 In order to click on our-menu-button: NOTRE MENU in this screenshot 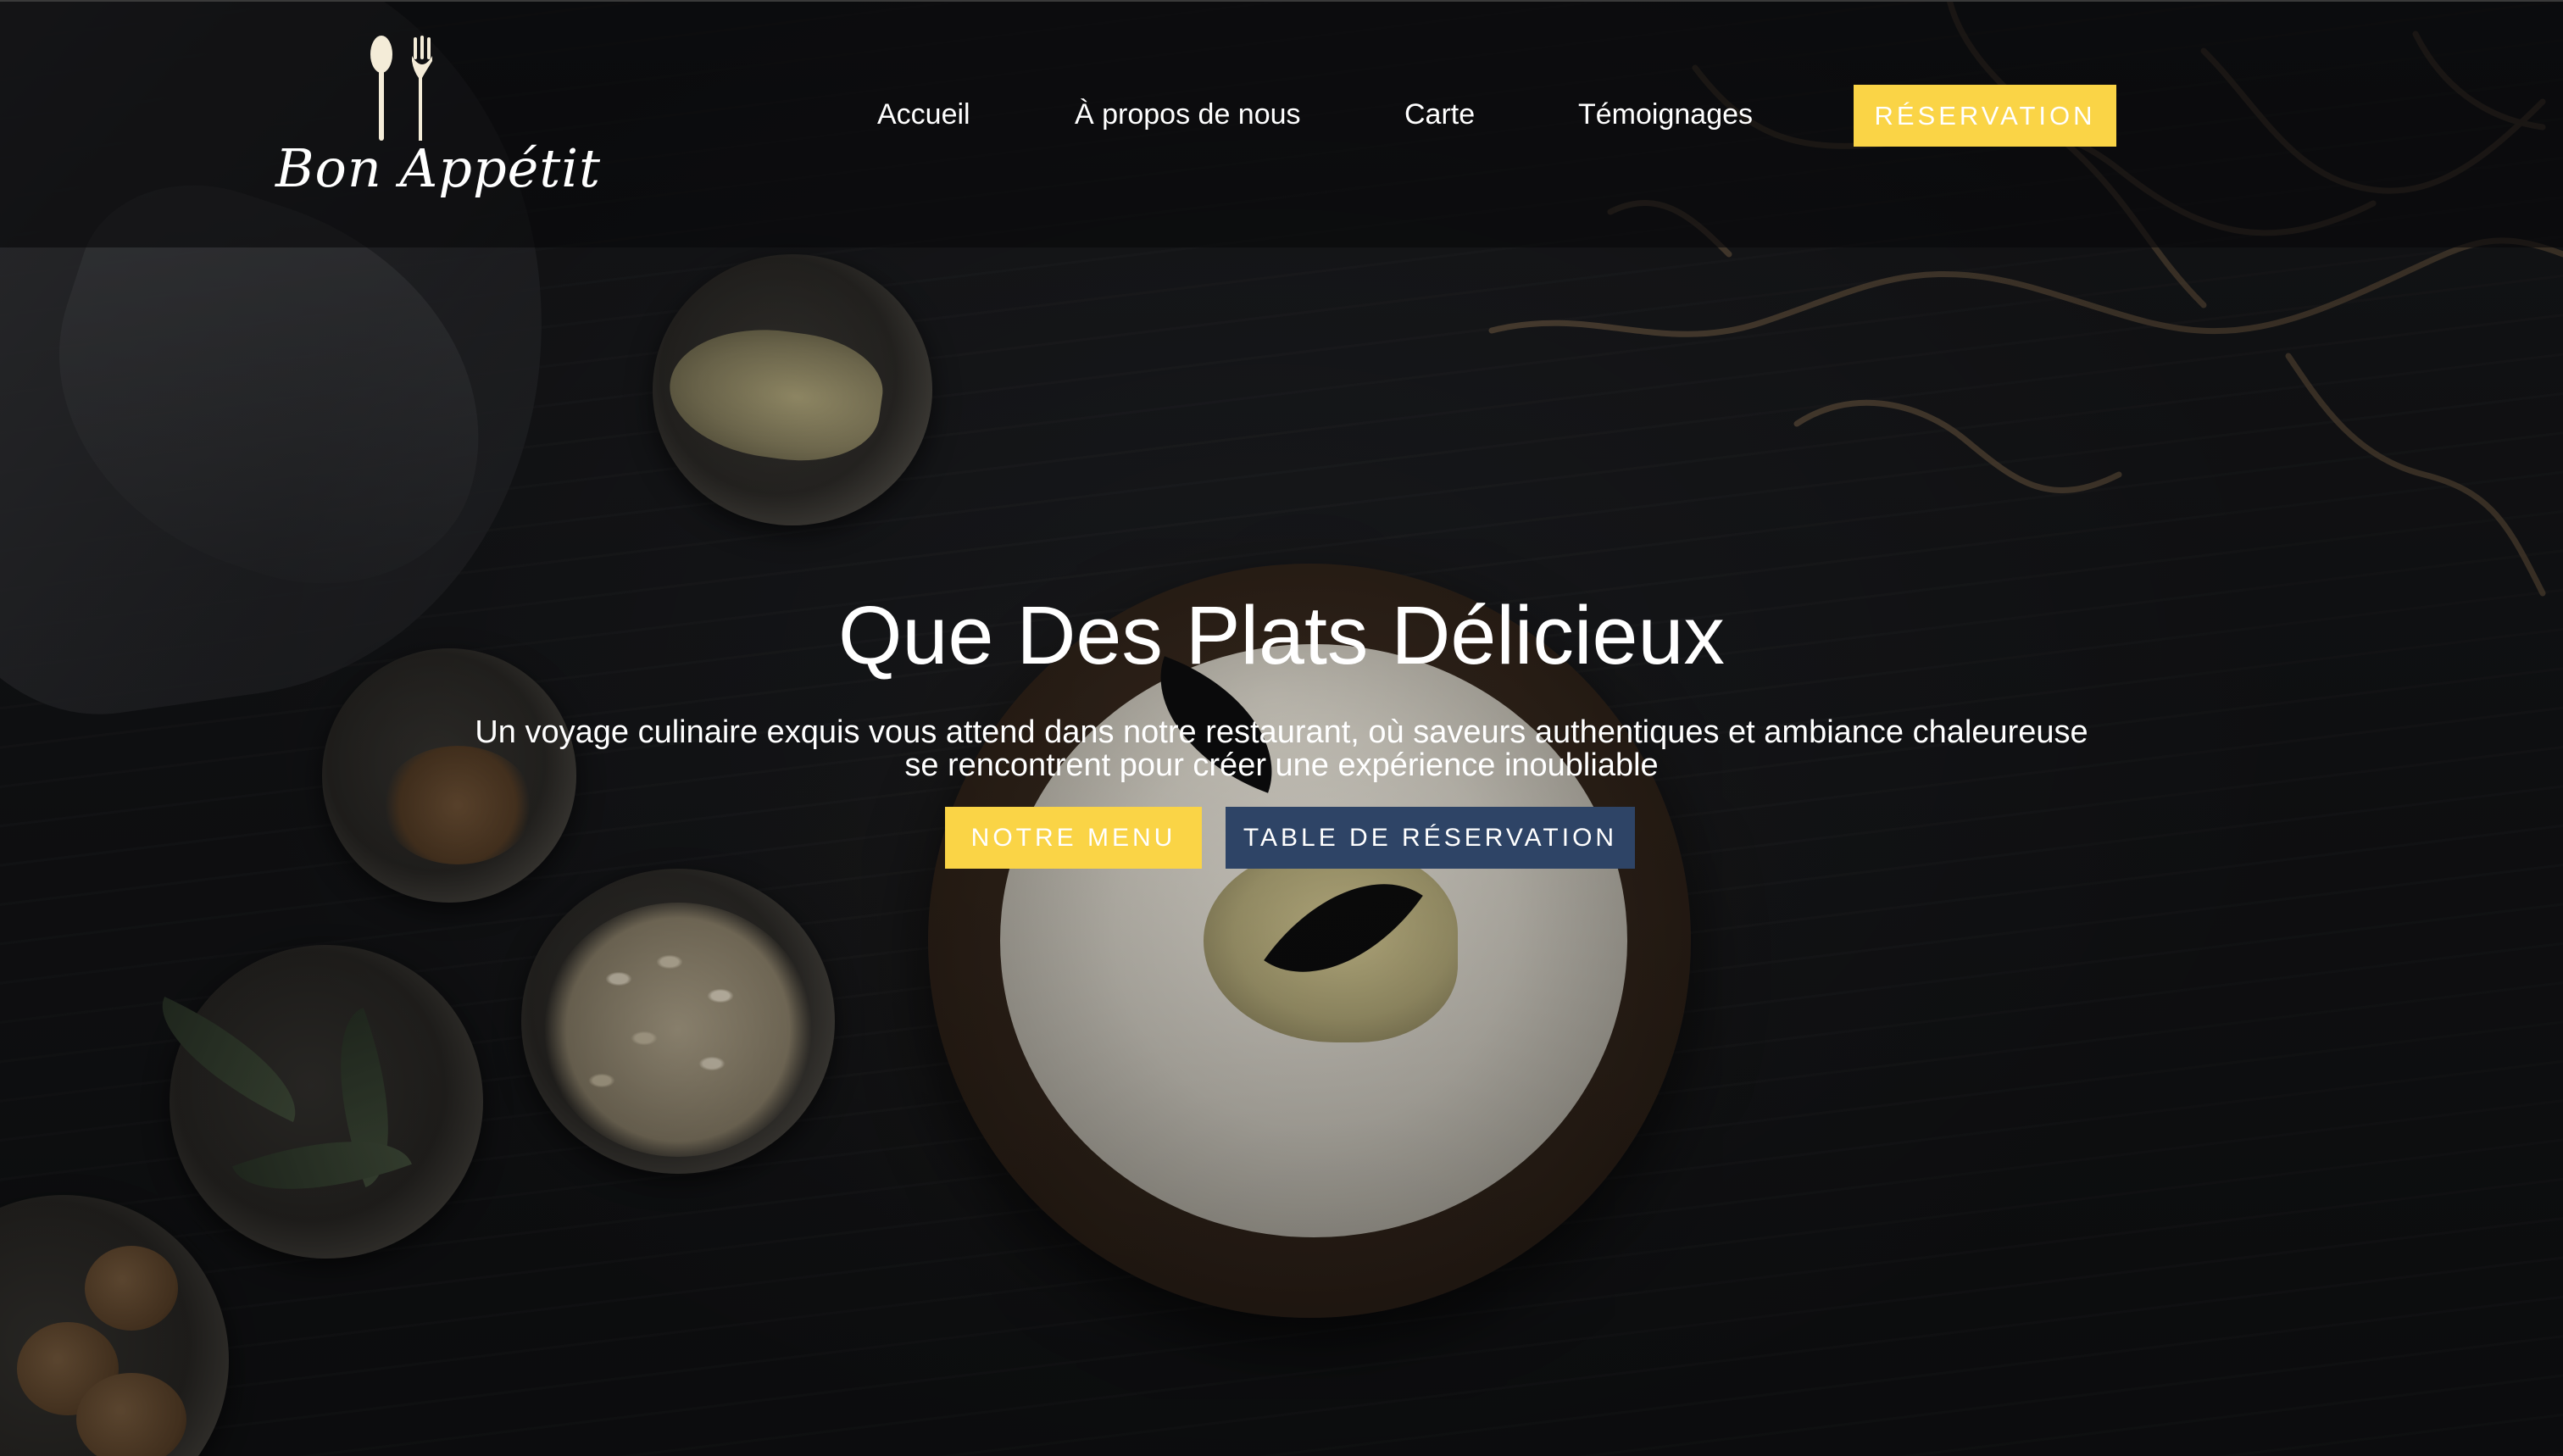, I will do `click(1073, 838)`.